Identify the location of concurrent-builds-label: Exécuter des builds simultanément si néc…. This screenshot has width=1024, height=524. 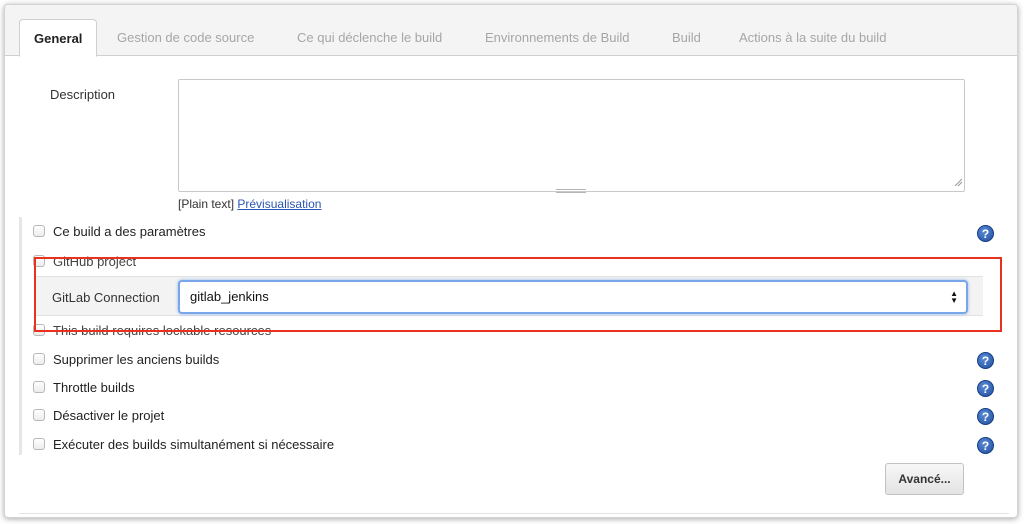
(194, 444).